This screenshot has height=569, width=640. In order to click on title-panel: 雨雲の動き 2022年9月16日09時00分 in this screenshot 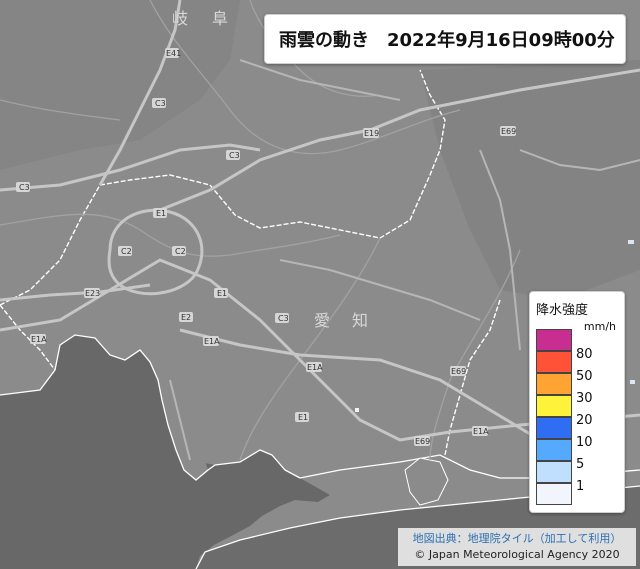, I will do `click(445, 39)`.